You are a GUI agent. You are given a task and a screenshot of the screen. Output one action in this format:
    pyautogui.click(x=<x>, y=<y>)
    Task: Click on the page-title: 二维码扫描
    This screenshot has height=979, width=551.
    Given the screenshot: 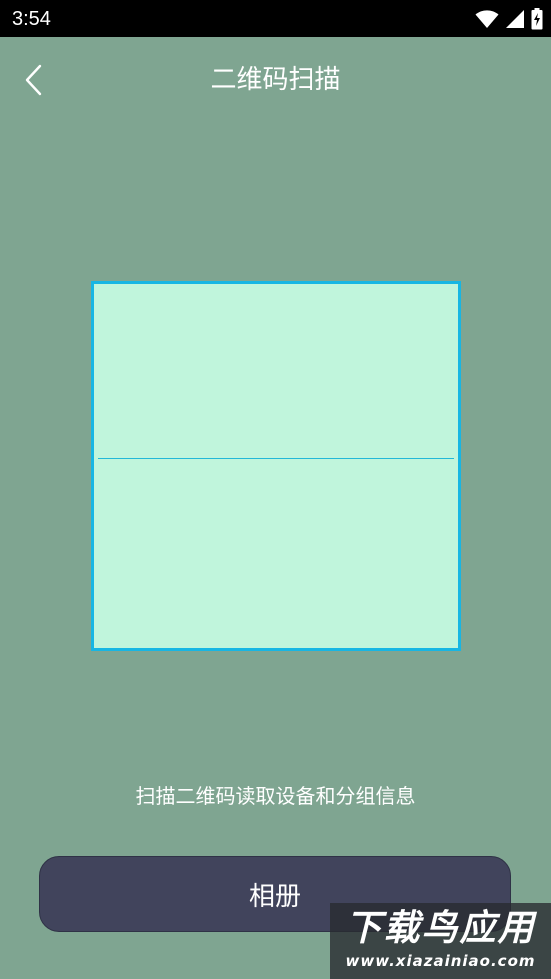 What is the action you would take?
    pyautogui.click(x=275, y=80)
    